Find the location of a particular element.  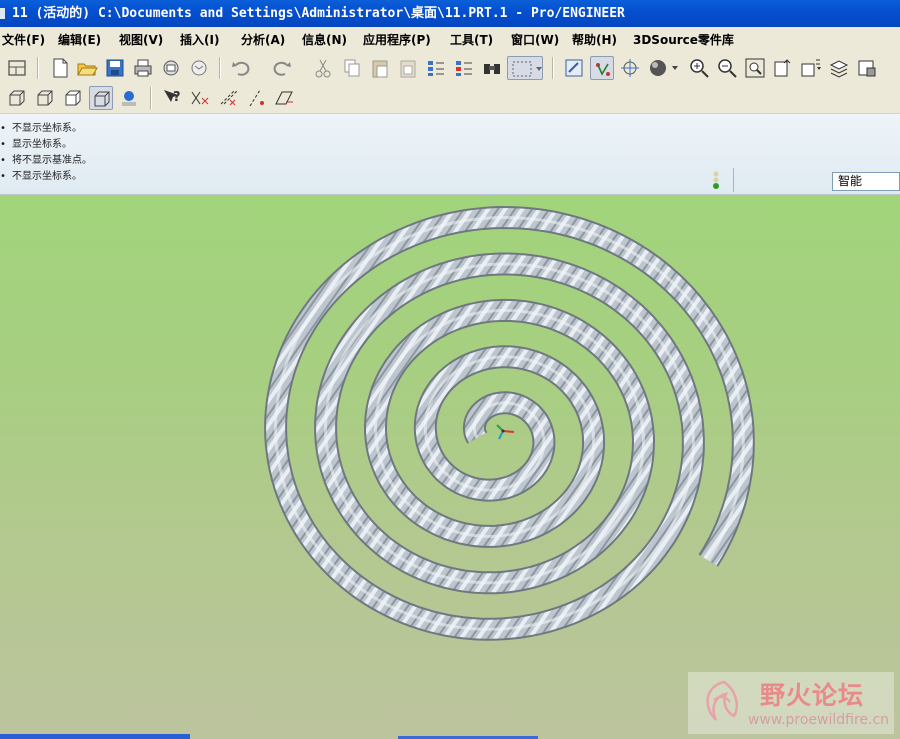

coordinate-systems-icon is located at coordinates (284, 98).